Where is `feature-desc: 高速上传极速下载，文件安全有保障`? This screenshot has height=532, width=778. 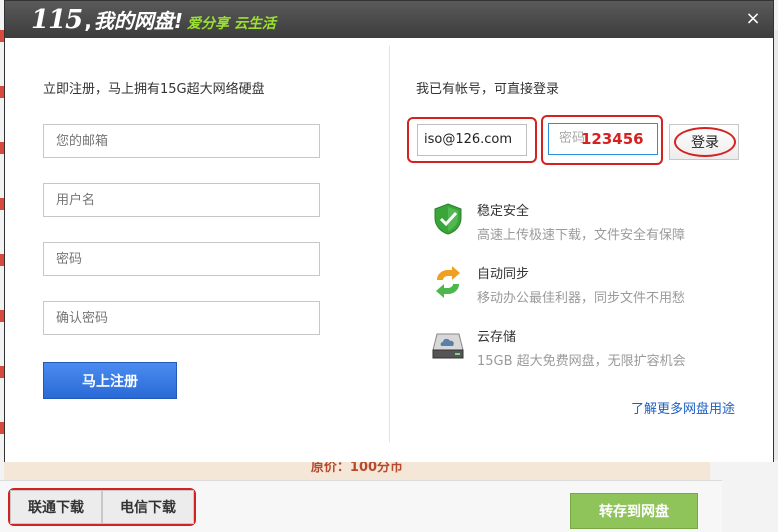
feature-desc: 高速上传极速下载，文件安全有保障 is located at coordinates (581, 235).